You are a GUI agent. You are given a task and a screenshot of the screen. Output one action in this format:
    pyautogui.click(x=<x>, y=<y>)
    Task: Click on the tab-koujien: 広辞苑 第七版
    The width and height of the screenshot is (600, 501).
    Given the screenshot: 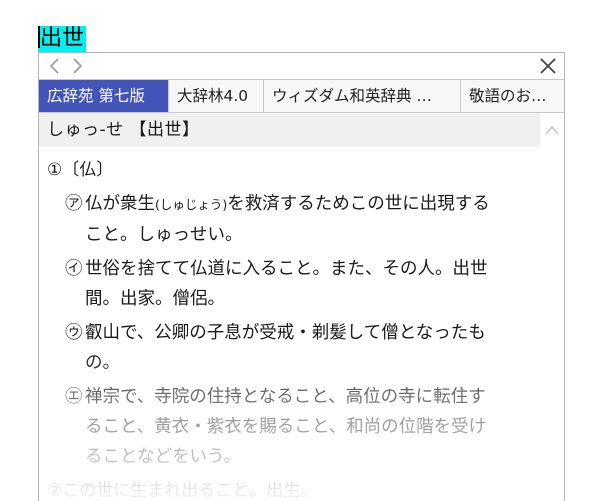 What is the action you would take?
    pyautogui.click(x=104, y=96)
    